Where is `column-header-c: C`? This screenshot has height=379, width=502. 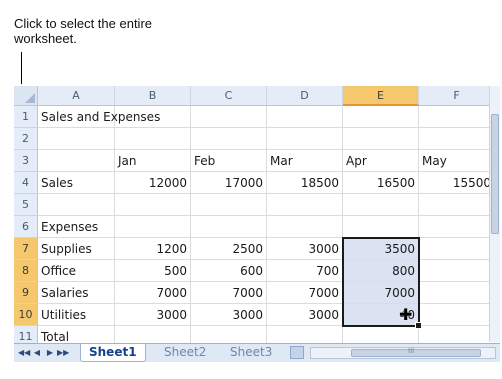 column-header-c: C is located at coordinates (229, 96).